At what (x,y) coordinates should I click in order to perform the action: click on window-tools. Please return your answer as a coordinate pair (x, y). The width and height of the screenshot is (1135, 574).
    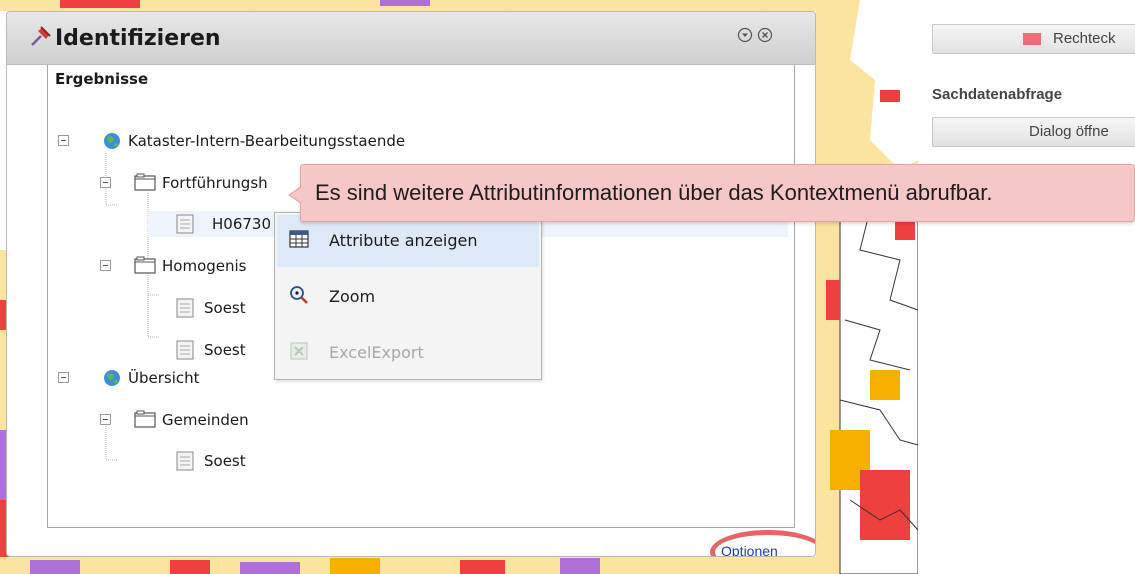
    Looking at the image, I should click on (757, 36).